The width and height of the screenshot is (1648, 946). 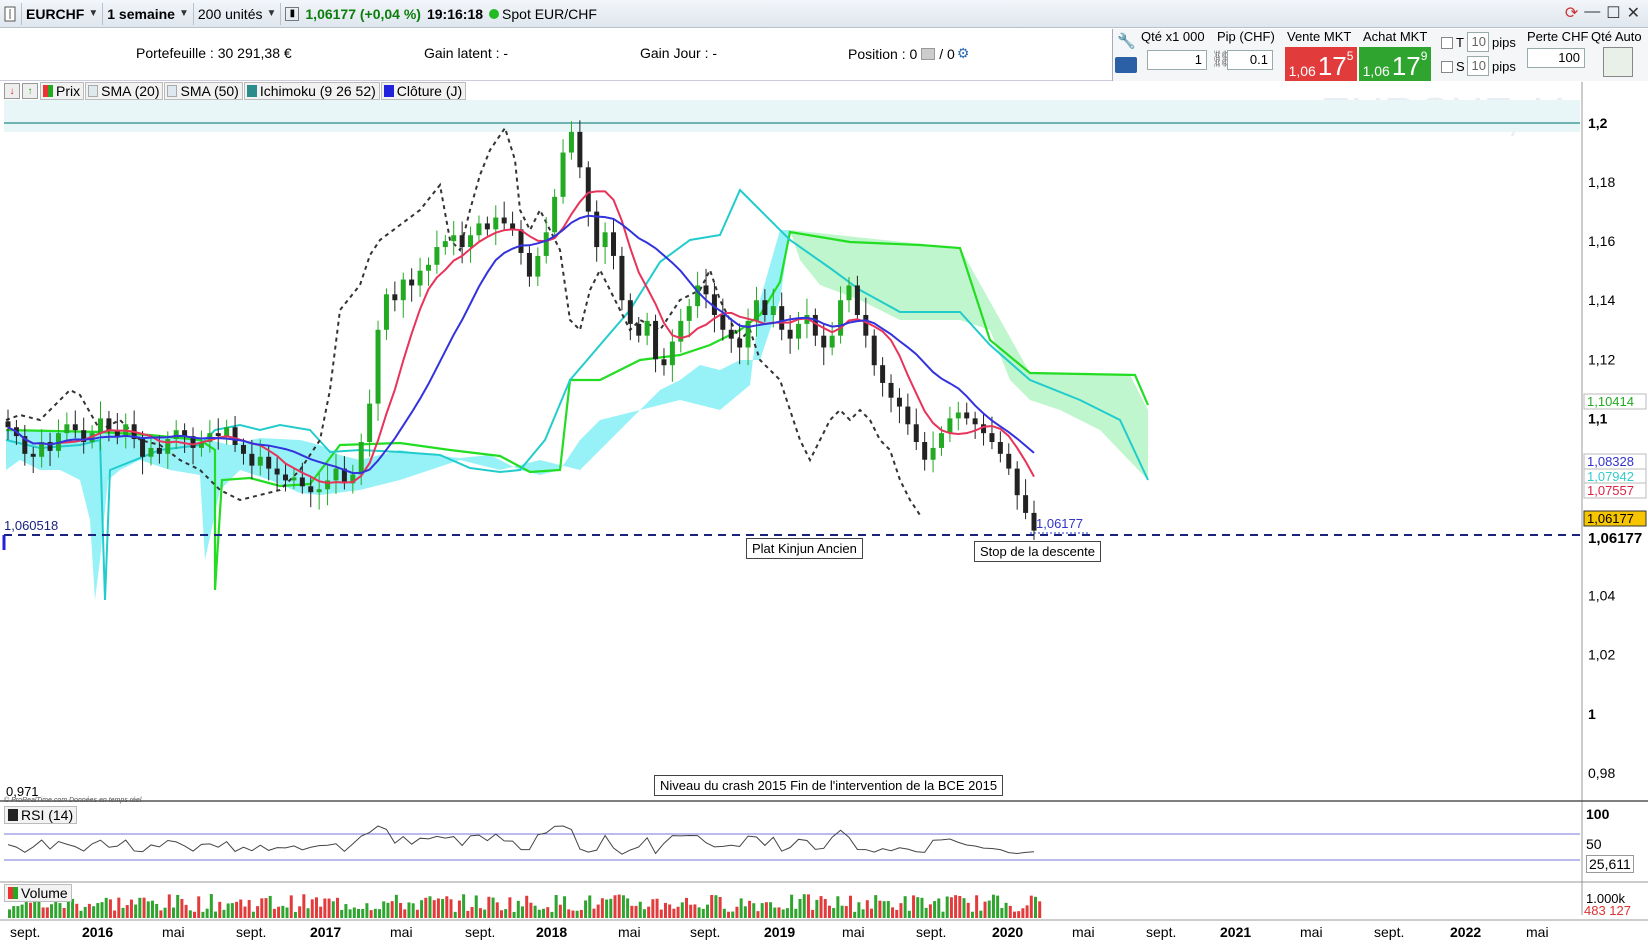 I want to click on keyboard-icon, so click(x=1126, y=65).